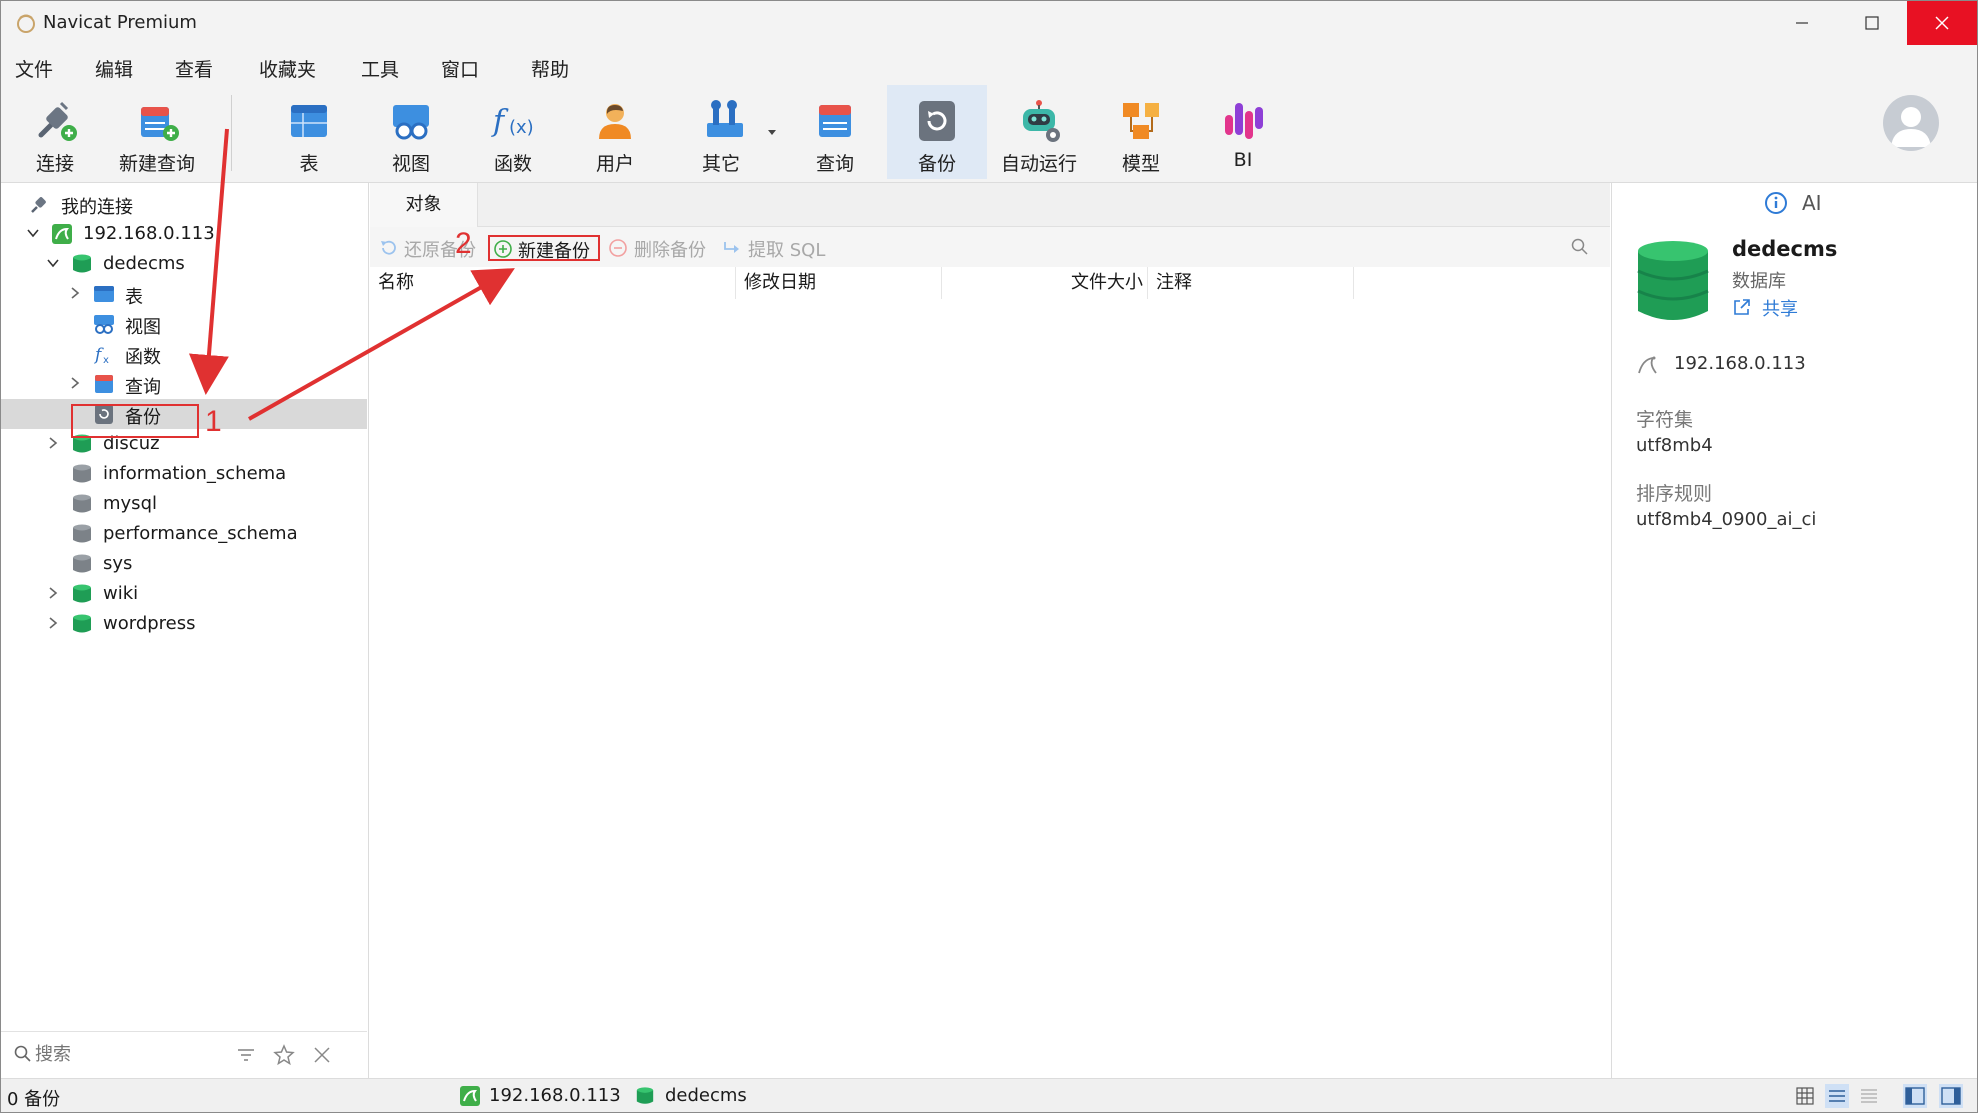  I want to click on new-query-button: 新建查询, so click(157, 132).